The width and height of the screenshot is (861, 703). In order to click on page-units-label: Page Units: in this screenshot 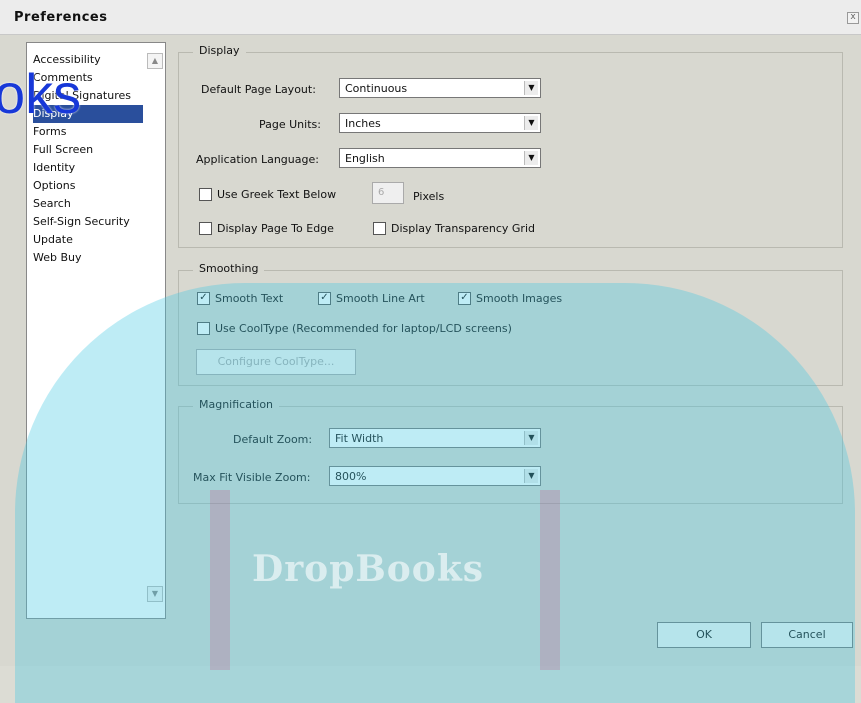, I will do `click(290, 124)`.